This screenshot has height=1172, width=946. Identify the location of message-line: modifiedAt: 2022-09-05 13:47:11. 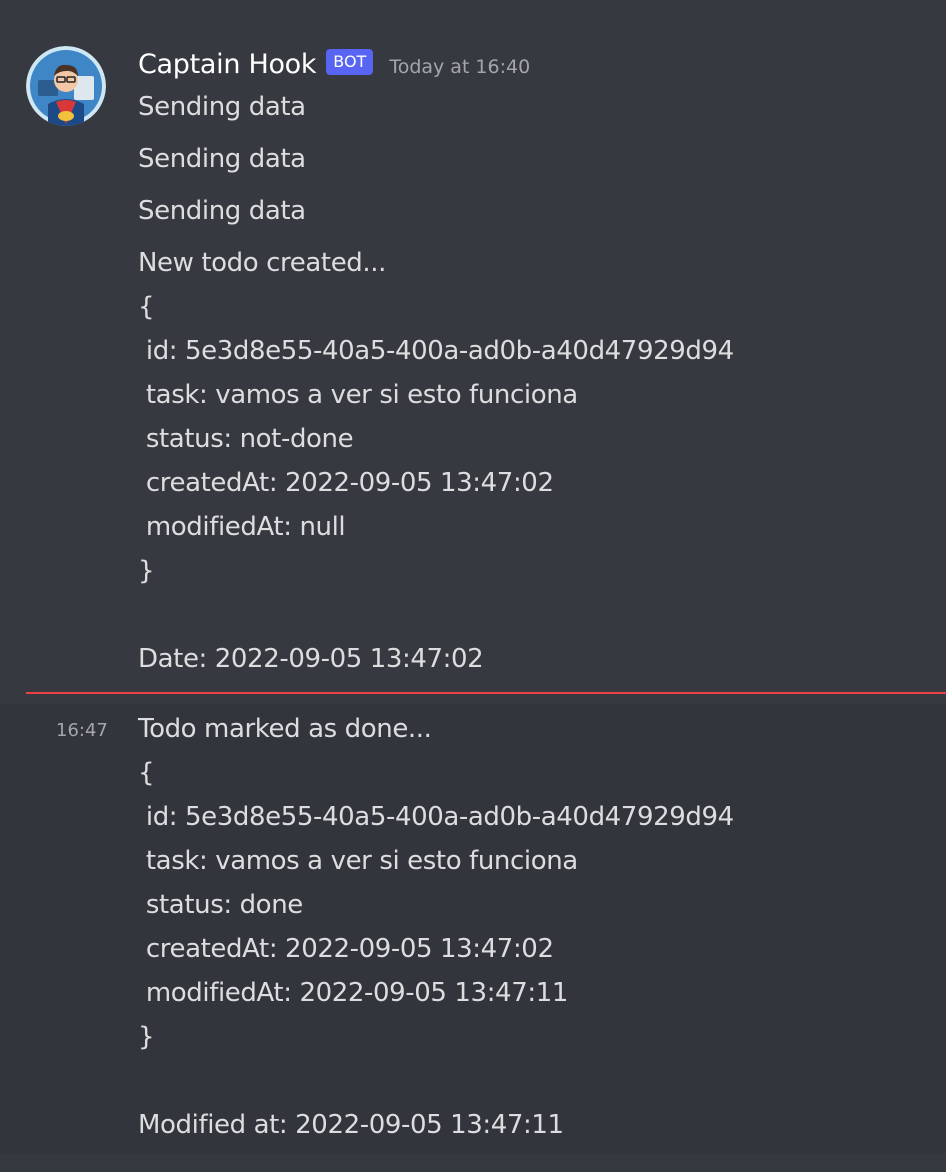
(353, 993).